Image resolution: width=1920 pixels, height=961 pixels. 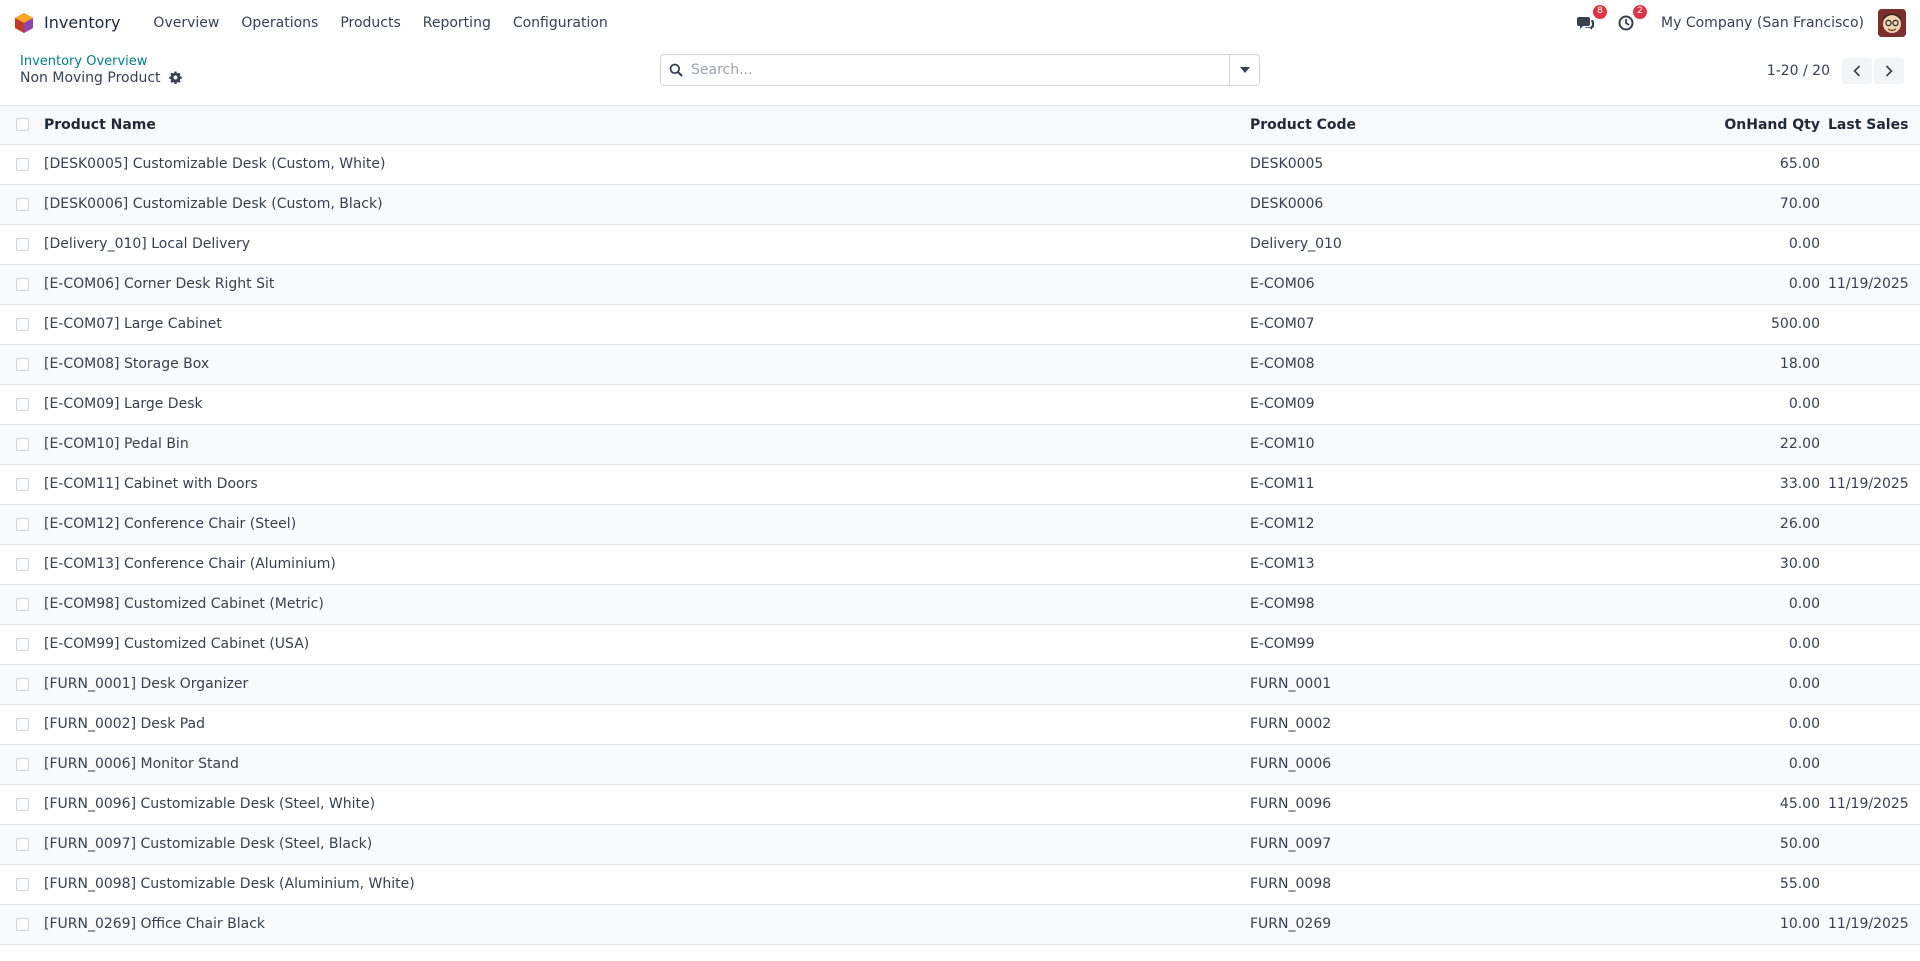 What do you see at coordinates (1244, 70) in the screenshot?
I see `search-options-toggle` at bounding box center [1244, 70].